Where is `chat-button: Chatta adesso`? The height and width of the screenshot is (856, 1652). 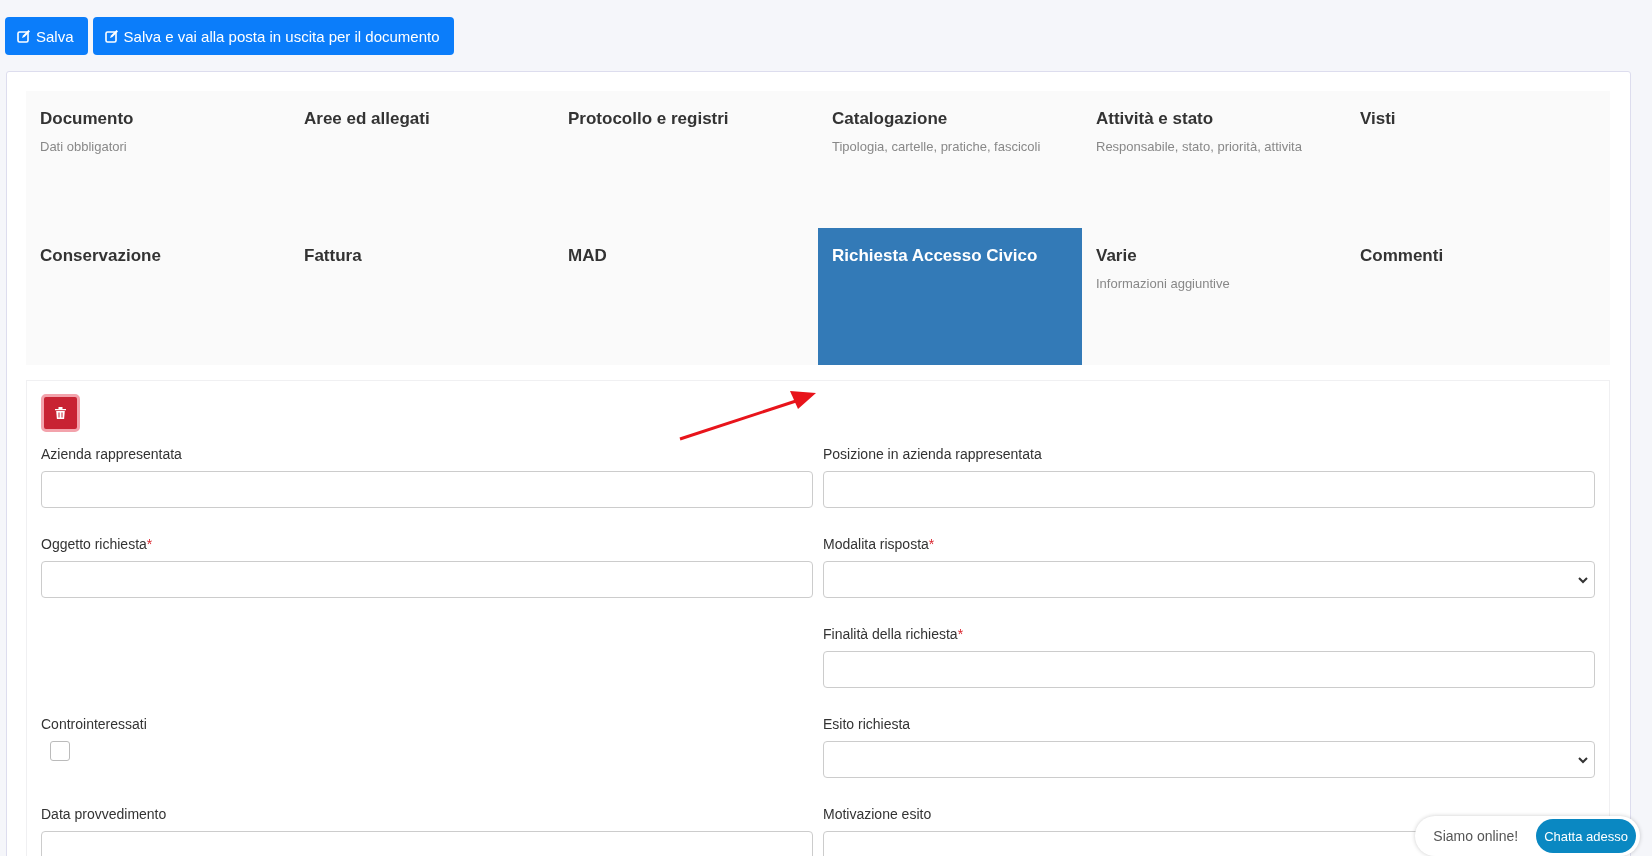
chat-button: Chatta adesso is located at coordinates (1586, 836).